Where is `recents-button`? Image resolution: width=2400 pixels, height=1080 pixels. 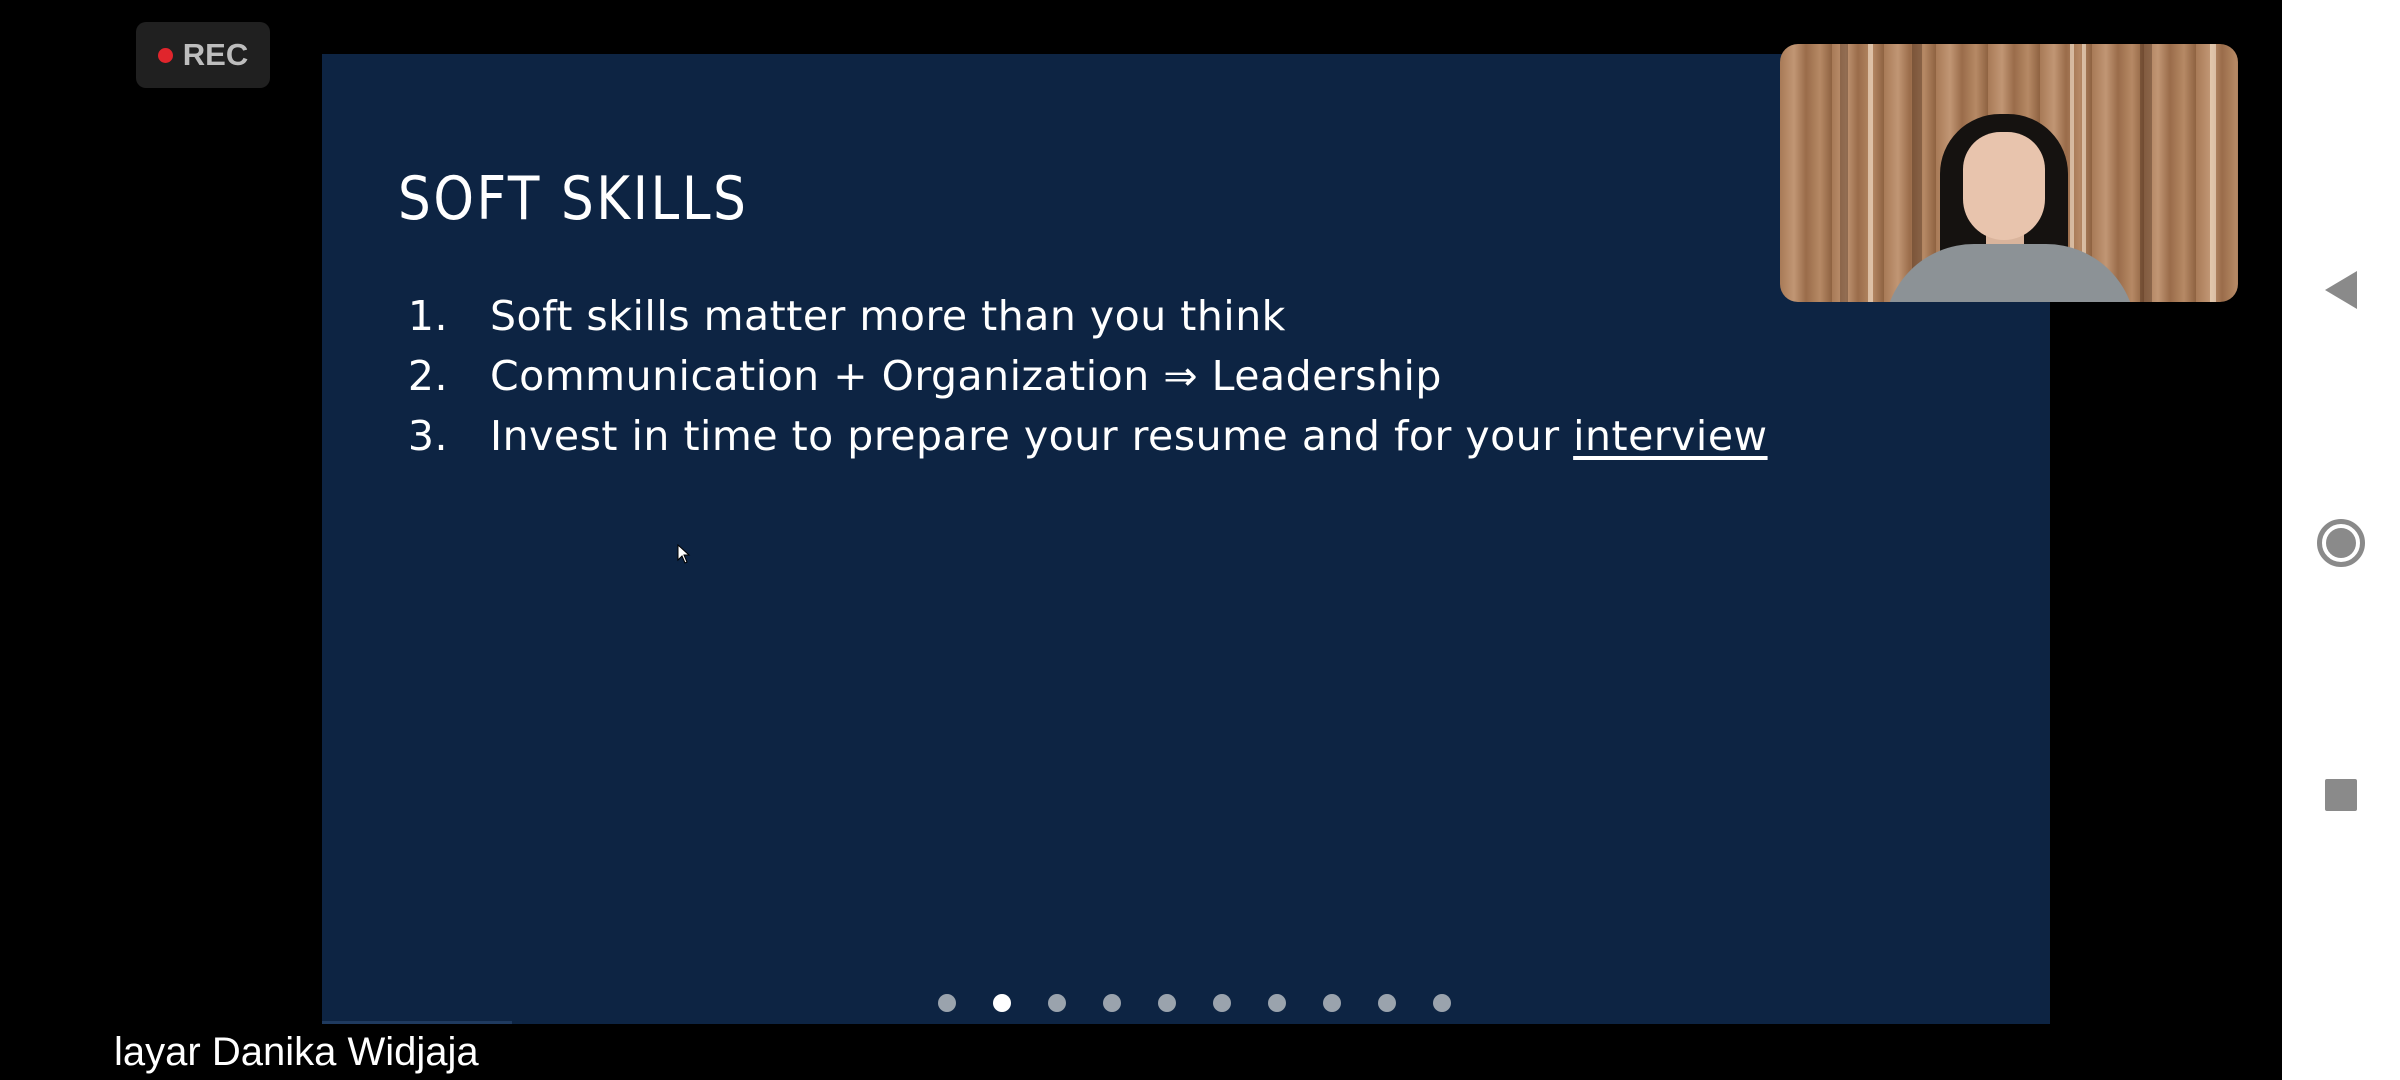
recents-button is located at coordinates (2341, 795).